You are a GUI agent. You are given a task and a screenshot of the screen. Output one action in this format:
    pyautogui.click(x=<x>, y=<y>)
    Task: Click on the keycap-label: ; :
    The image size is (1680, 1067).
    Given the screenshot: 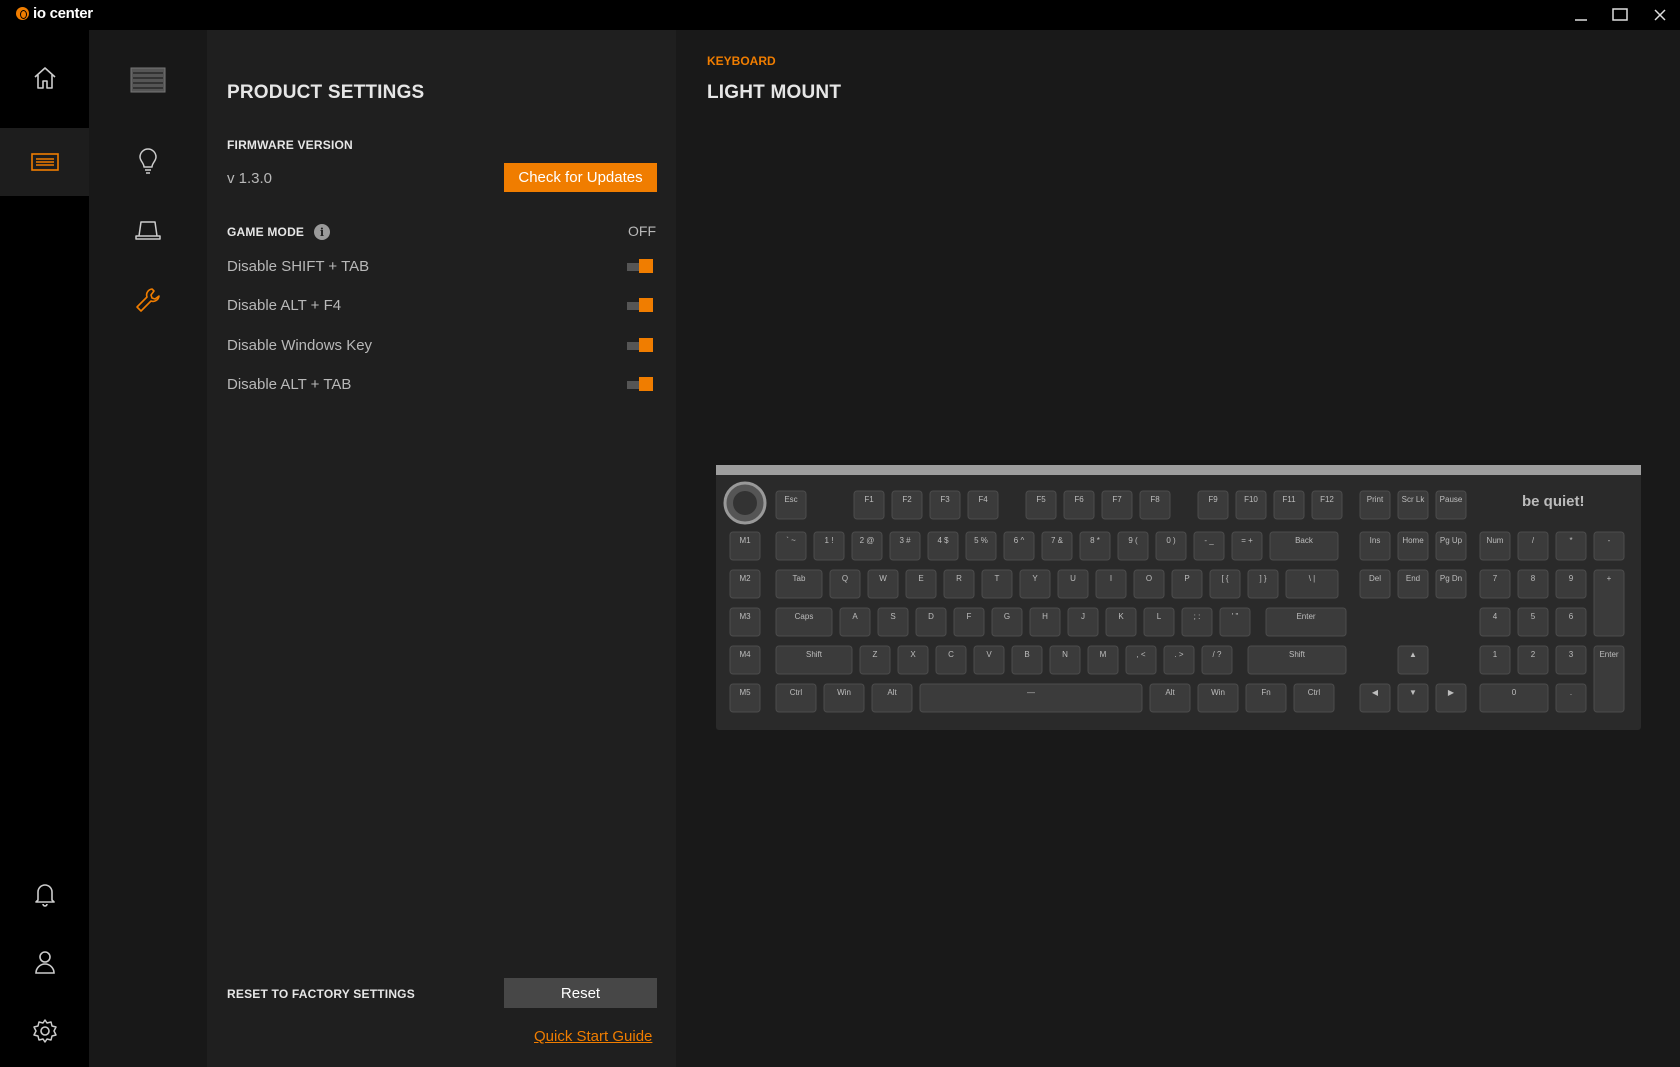 What is the action you would take?
    pyautogui.click(x=1197, y=616)
    